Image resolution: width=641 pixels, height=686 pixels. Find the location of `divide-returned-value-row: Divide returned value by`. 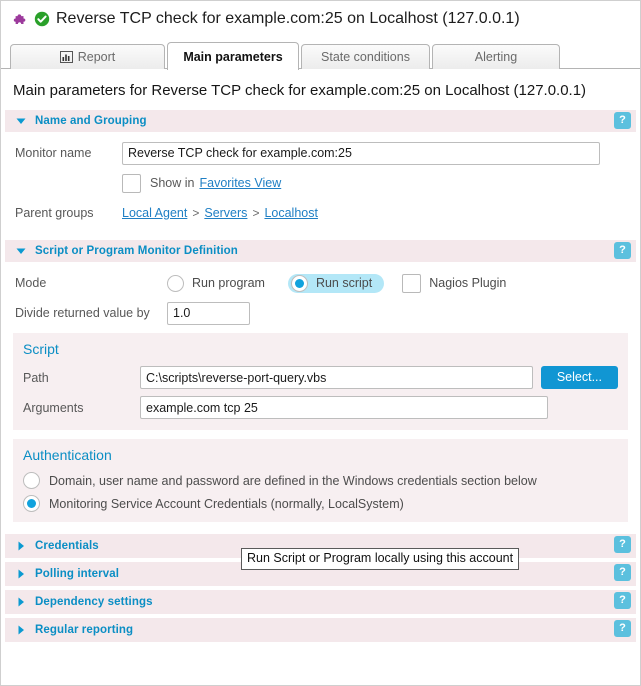

divide-returned-value-row: Divide returned value by is located at coordinates (320, 313).